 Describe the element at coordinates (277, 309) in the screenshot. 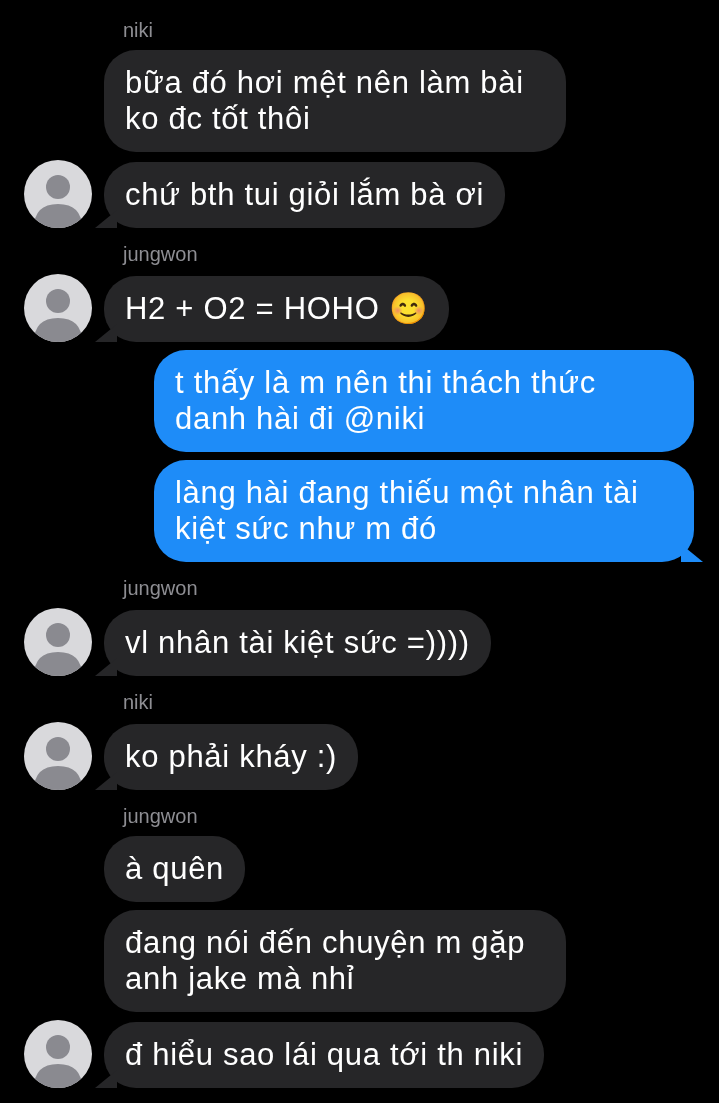

I see `message-bubble: H2 + O2 = HOHO 😊` at that location.